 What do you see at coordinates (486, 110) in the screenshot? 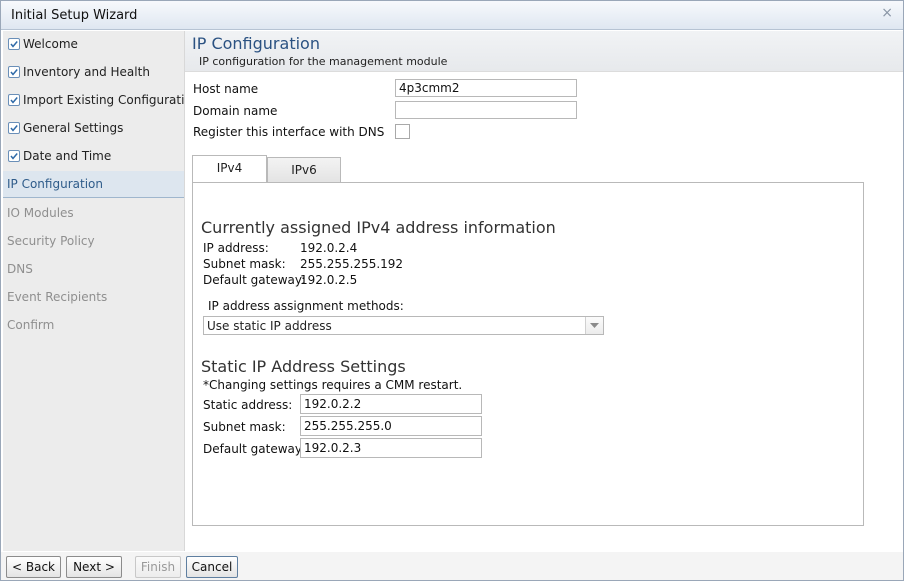
I see `domain-name-field` at bounding box center [486, 110].